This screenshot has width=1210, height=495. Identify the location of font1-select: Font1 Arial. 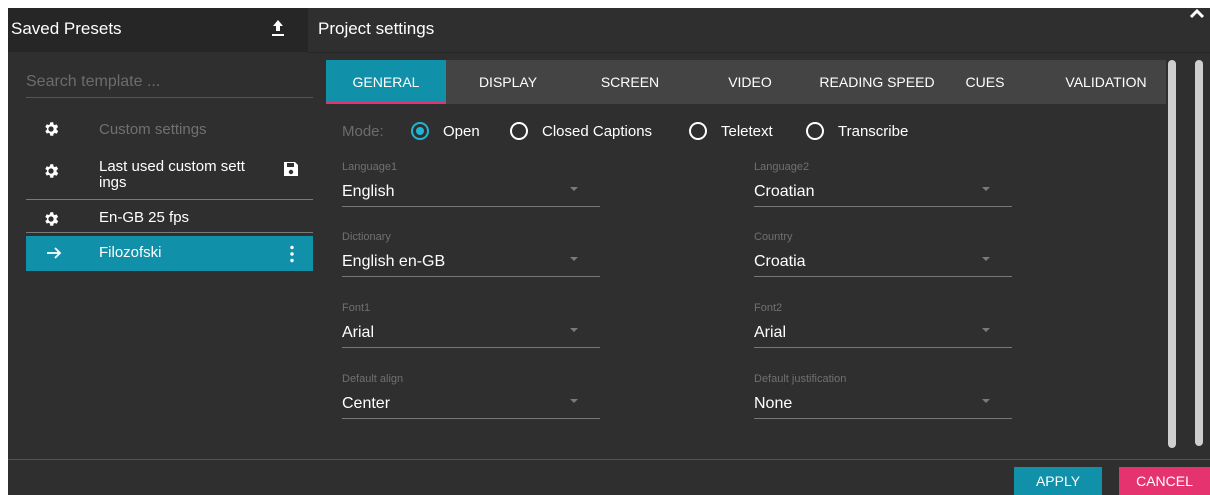
(471, 325).